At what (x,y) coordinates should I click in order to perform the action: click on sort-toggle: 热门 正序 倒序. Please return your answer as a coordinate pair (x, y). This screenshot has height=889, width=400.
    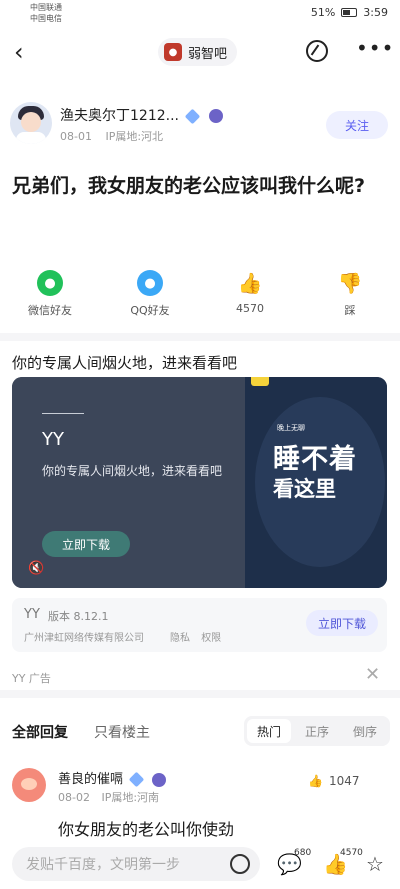
    Looking at the image, I should click on (317, 731).